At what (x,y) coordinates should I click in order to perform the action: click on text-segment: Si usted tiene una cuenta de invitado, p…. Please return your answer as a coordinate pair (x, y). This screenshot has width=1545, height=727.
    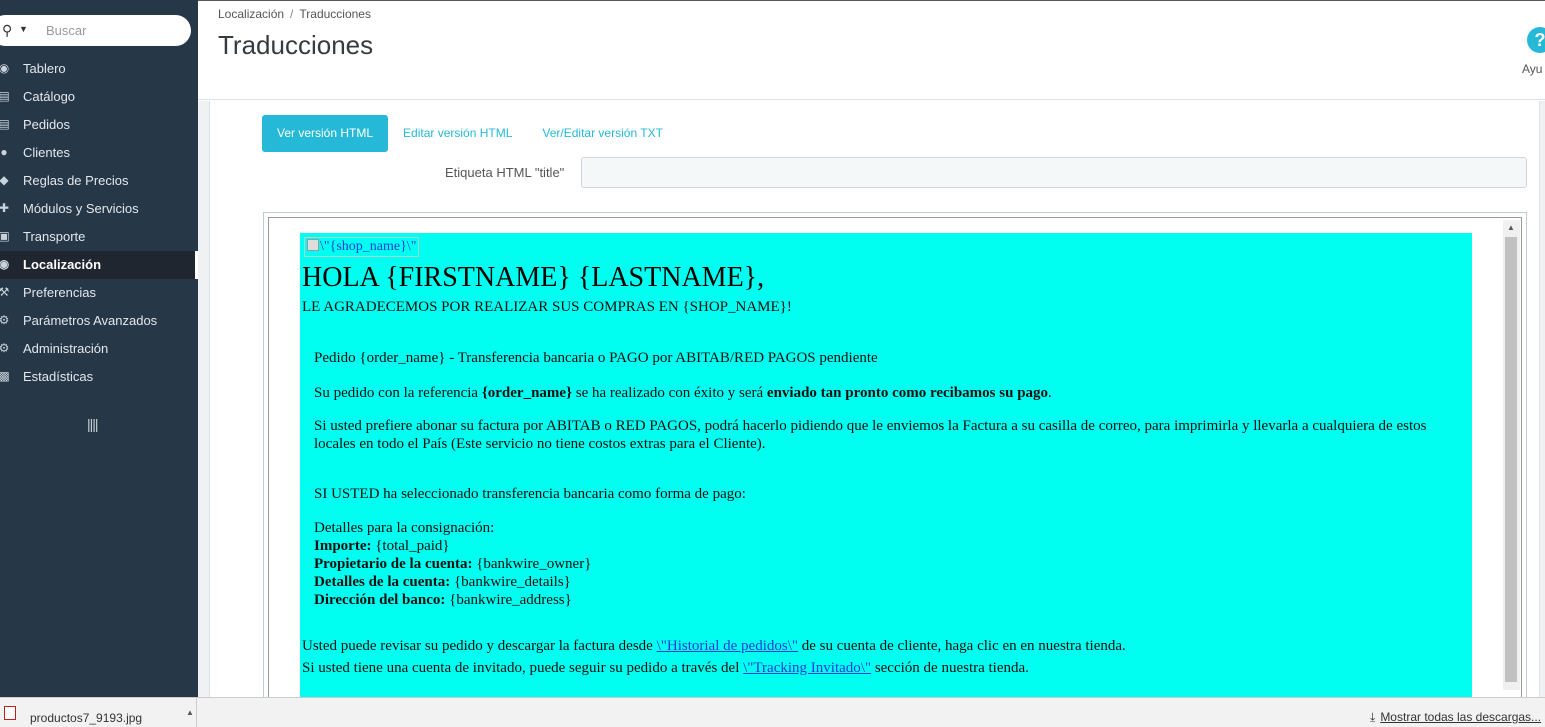
    Looking at the image, I should click on (523, 668).